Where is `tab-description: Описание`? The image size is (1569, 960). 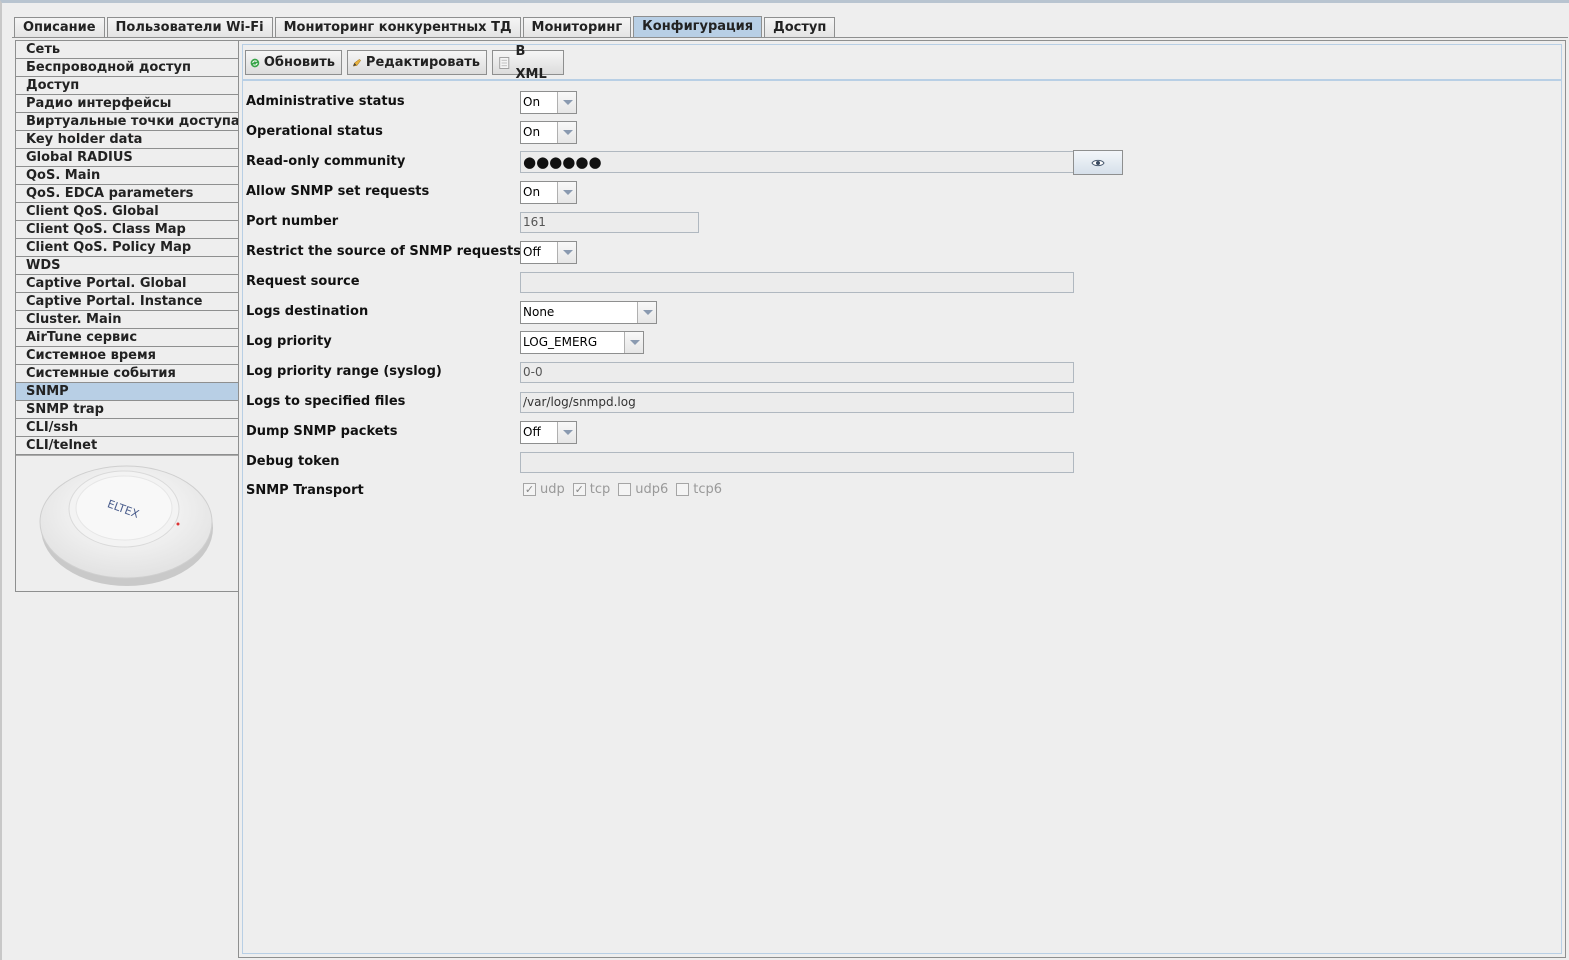
tab-description: Описание is located at coordinates (59, 27).